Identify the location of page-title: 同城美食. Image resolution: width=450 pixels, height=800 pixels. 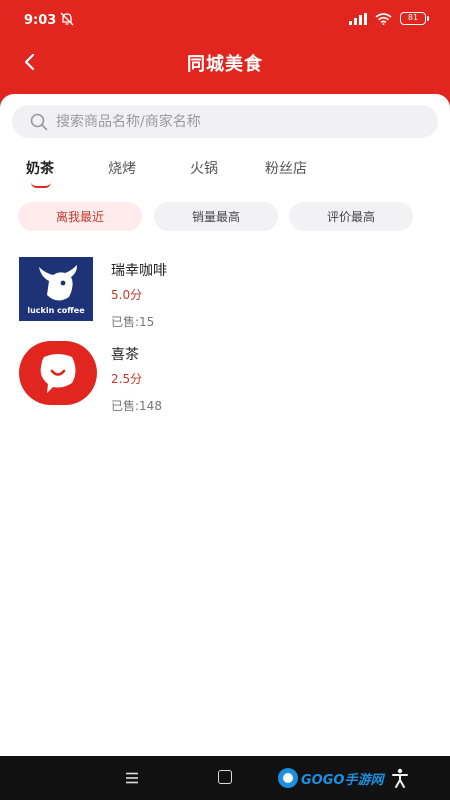
(225, 64).